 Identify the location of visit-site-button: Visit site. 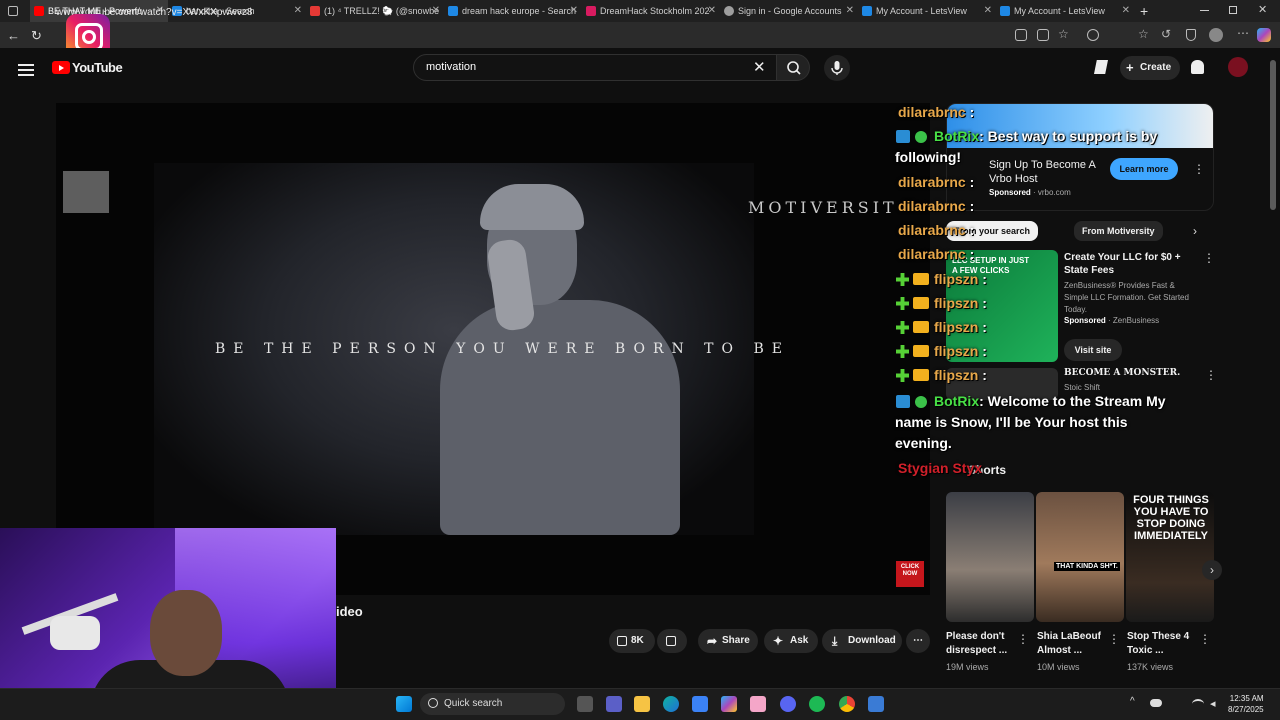
(1093, 350).